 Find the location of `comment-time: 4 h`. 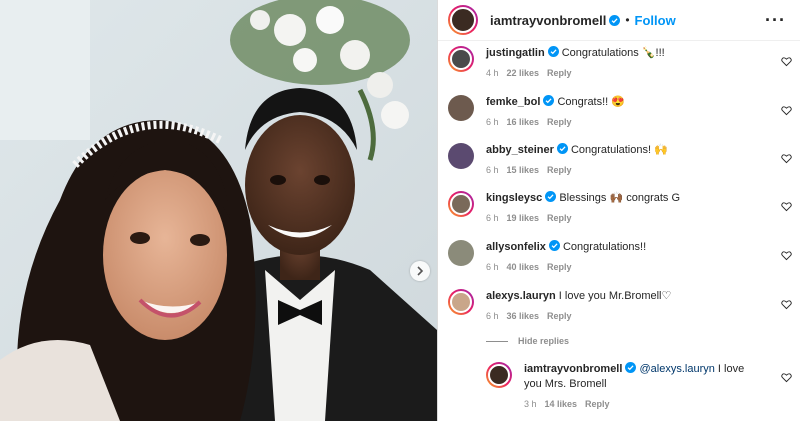

comment-time: 4 h is located at coordinates (492, 73).